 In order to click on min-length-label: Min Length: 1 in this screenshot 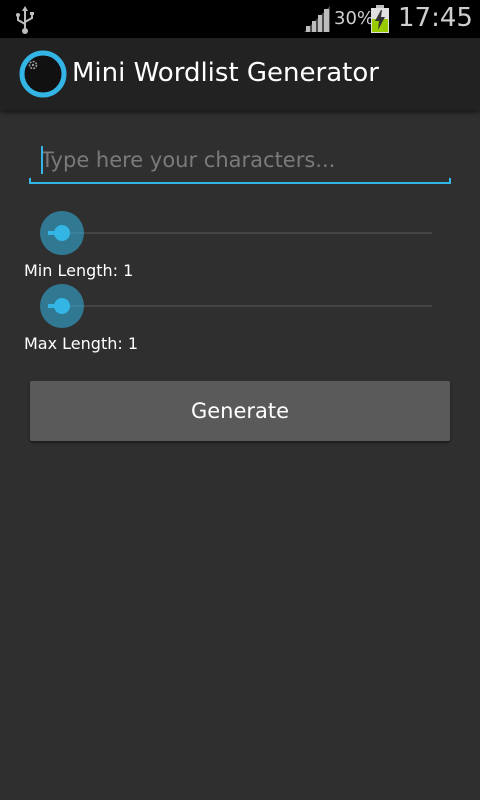, I will do `click(79, 270)`.